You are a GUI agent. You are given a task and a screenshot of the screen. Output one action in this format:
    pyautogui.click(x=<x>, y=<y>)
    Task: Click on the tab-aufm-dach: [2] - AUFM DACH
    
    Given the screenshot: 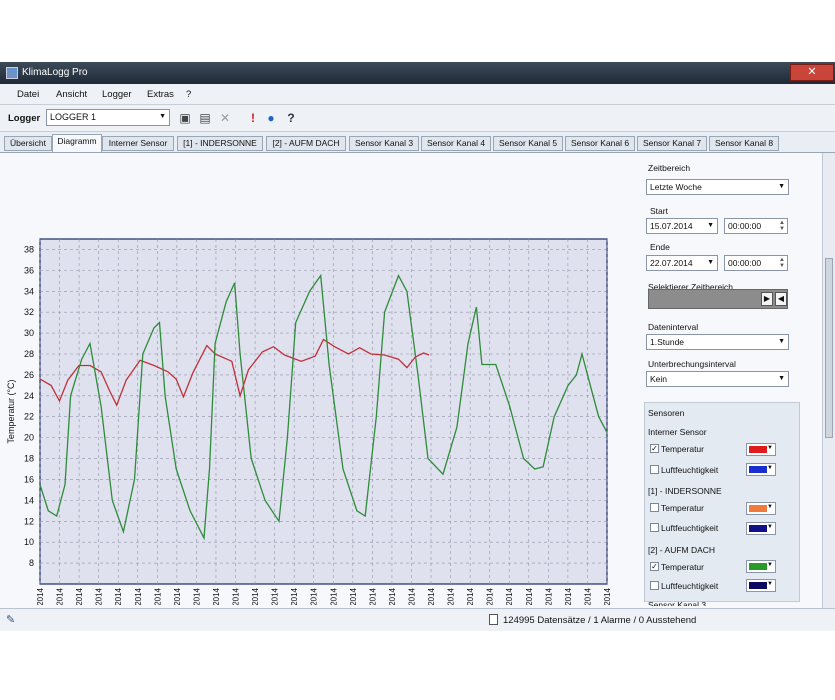 What is the action you would take?
    pyautogui.click(x=306, y=143)
    